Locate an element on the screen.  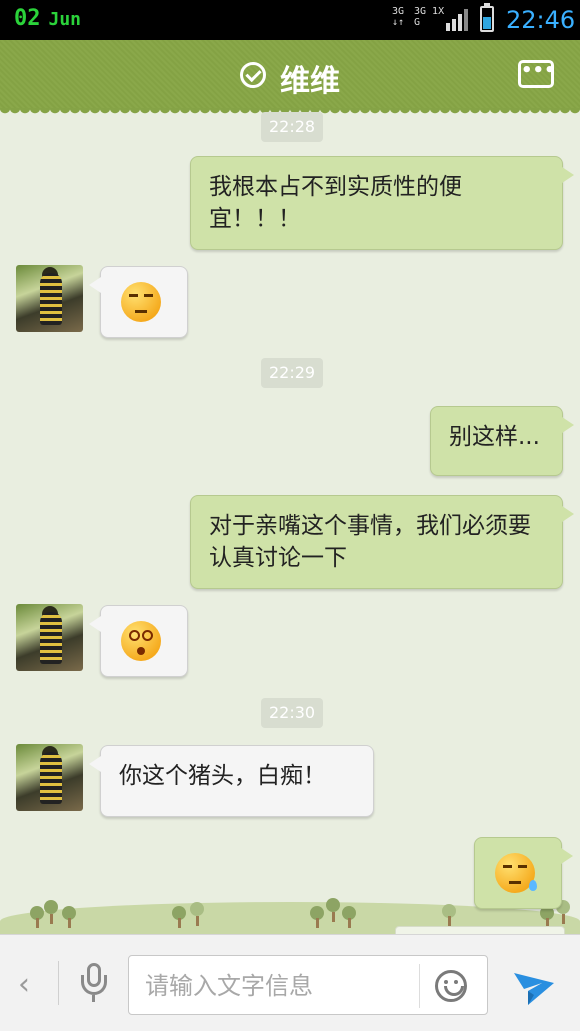
message-bubble-out is located at coordinates (523, 873).